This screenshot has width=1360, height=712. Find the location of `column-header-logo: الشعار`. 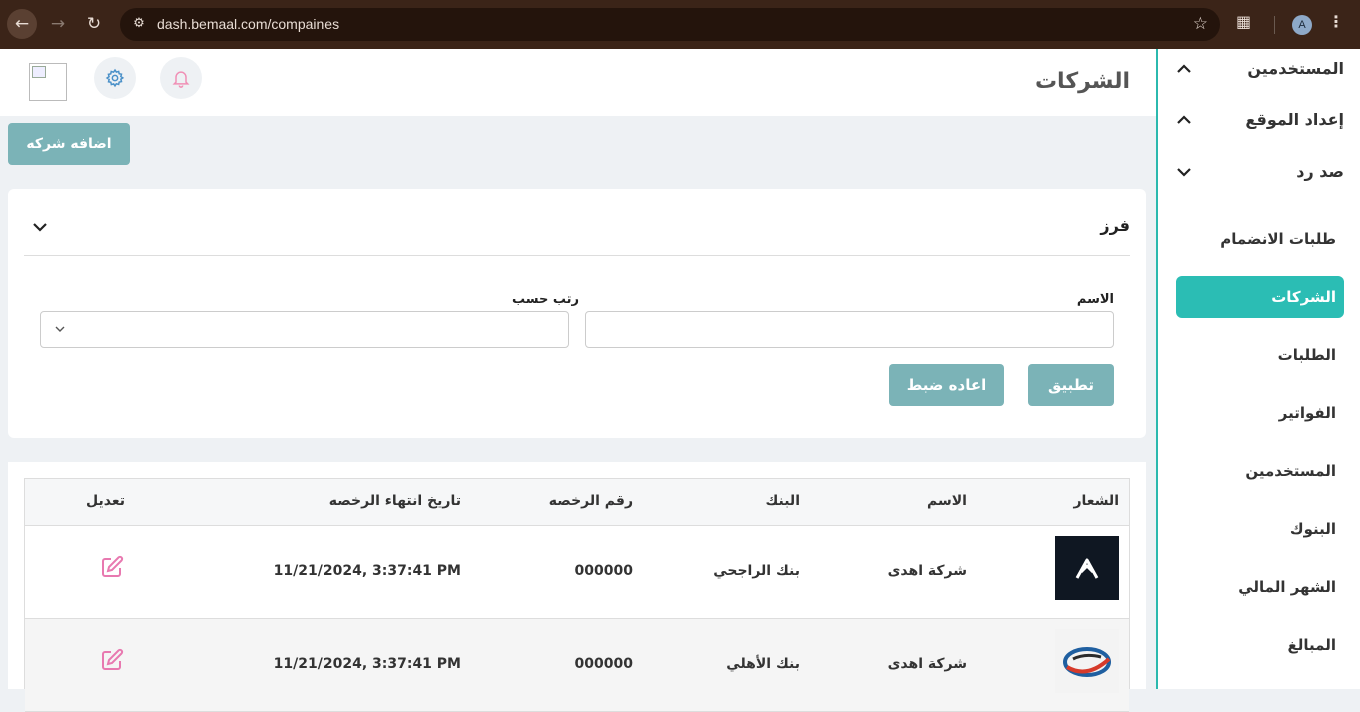

column-header-logo: الشعار is located at coordinates (1096, 501).